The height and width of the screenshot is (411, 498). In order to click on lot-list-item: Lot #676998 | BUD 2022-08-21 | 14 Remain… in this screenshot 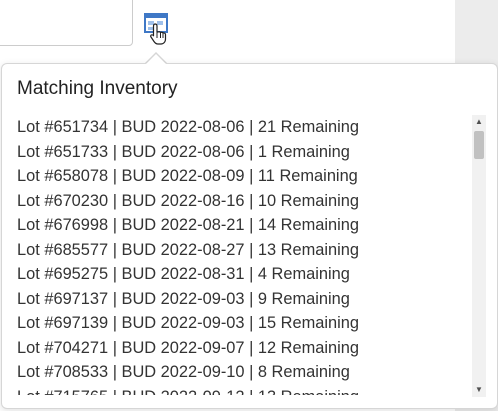, I will do `click(242, 225)`.